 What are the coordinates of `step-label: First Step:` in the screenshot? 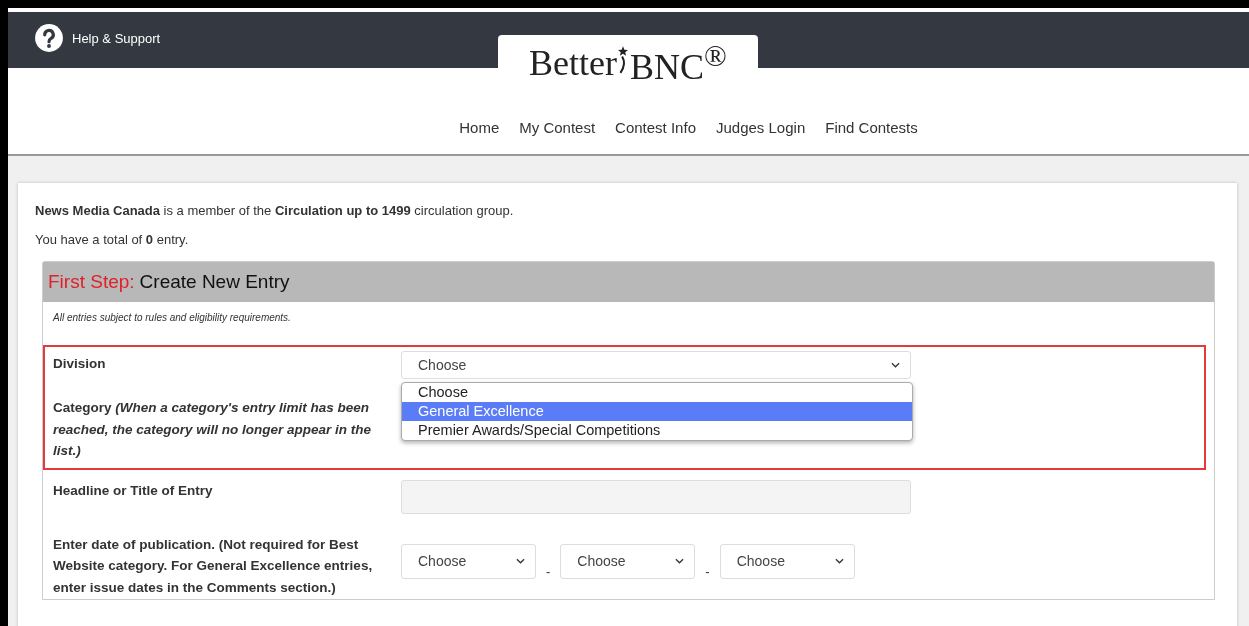 It's located at (91, 281).